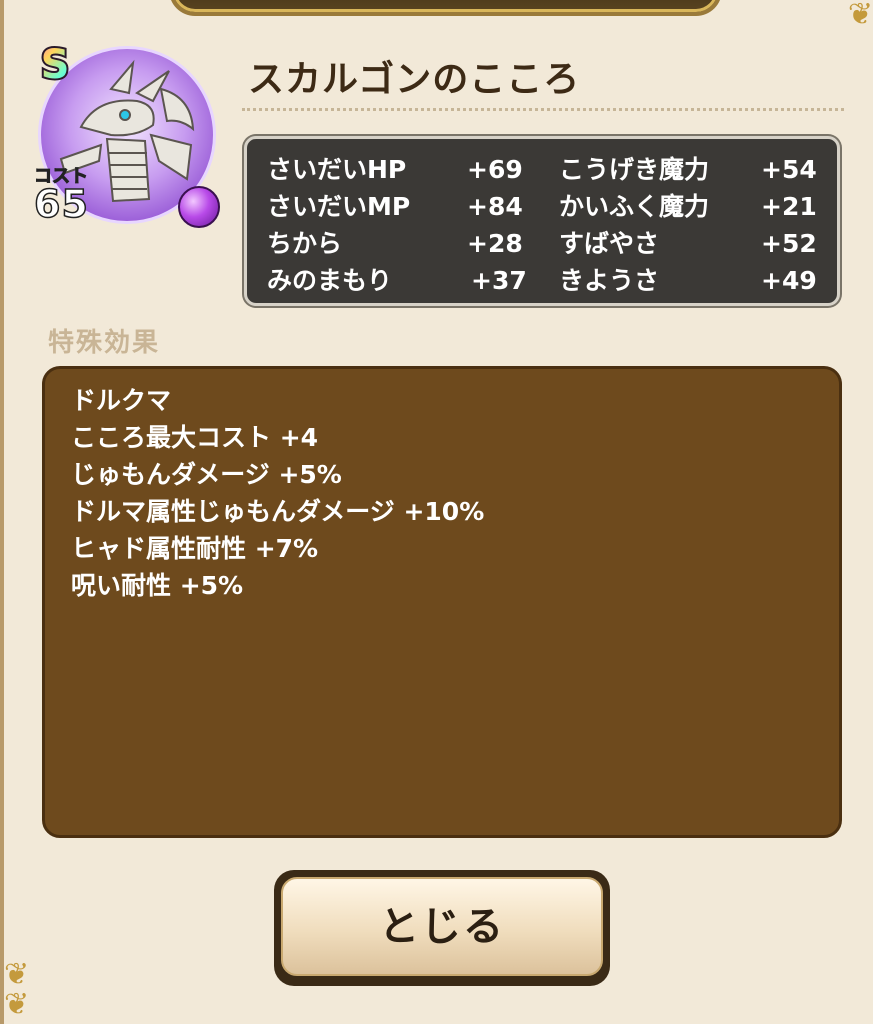 The image size is (873, 1024). I want to click on effect-line: ドルマ属性じゅもんダメージ +10%, so click(278, 511).